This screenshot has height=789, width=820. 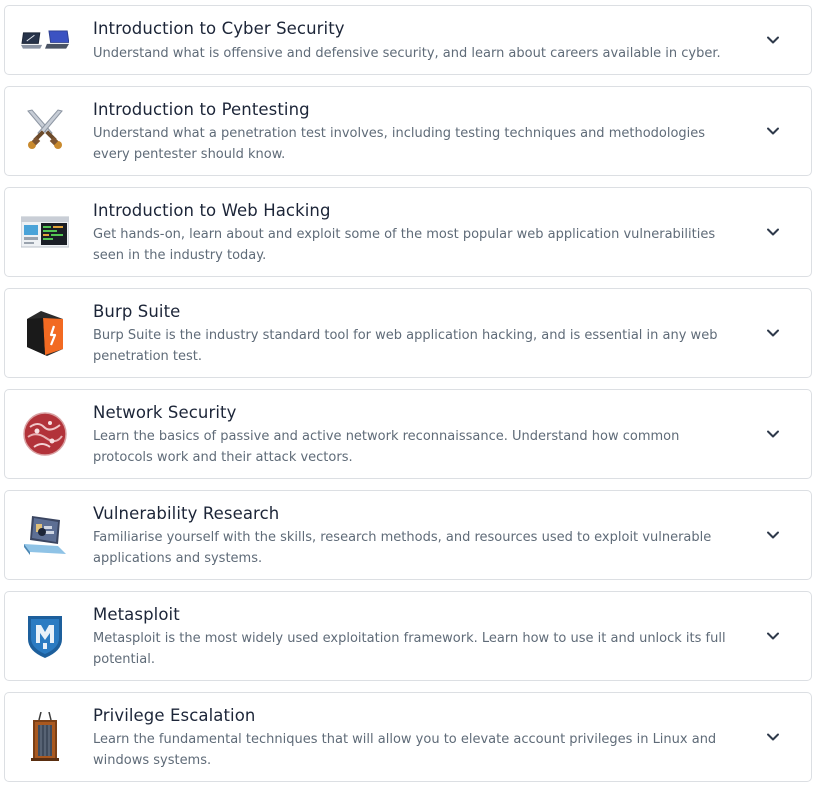 What do you see at coordinates (45, 535) in the screenshot?
I see `laptop-research-icon` at bounding box center [45, 535].